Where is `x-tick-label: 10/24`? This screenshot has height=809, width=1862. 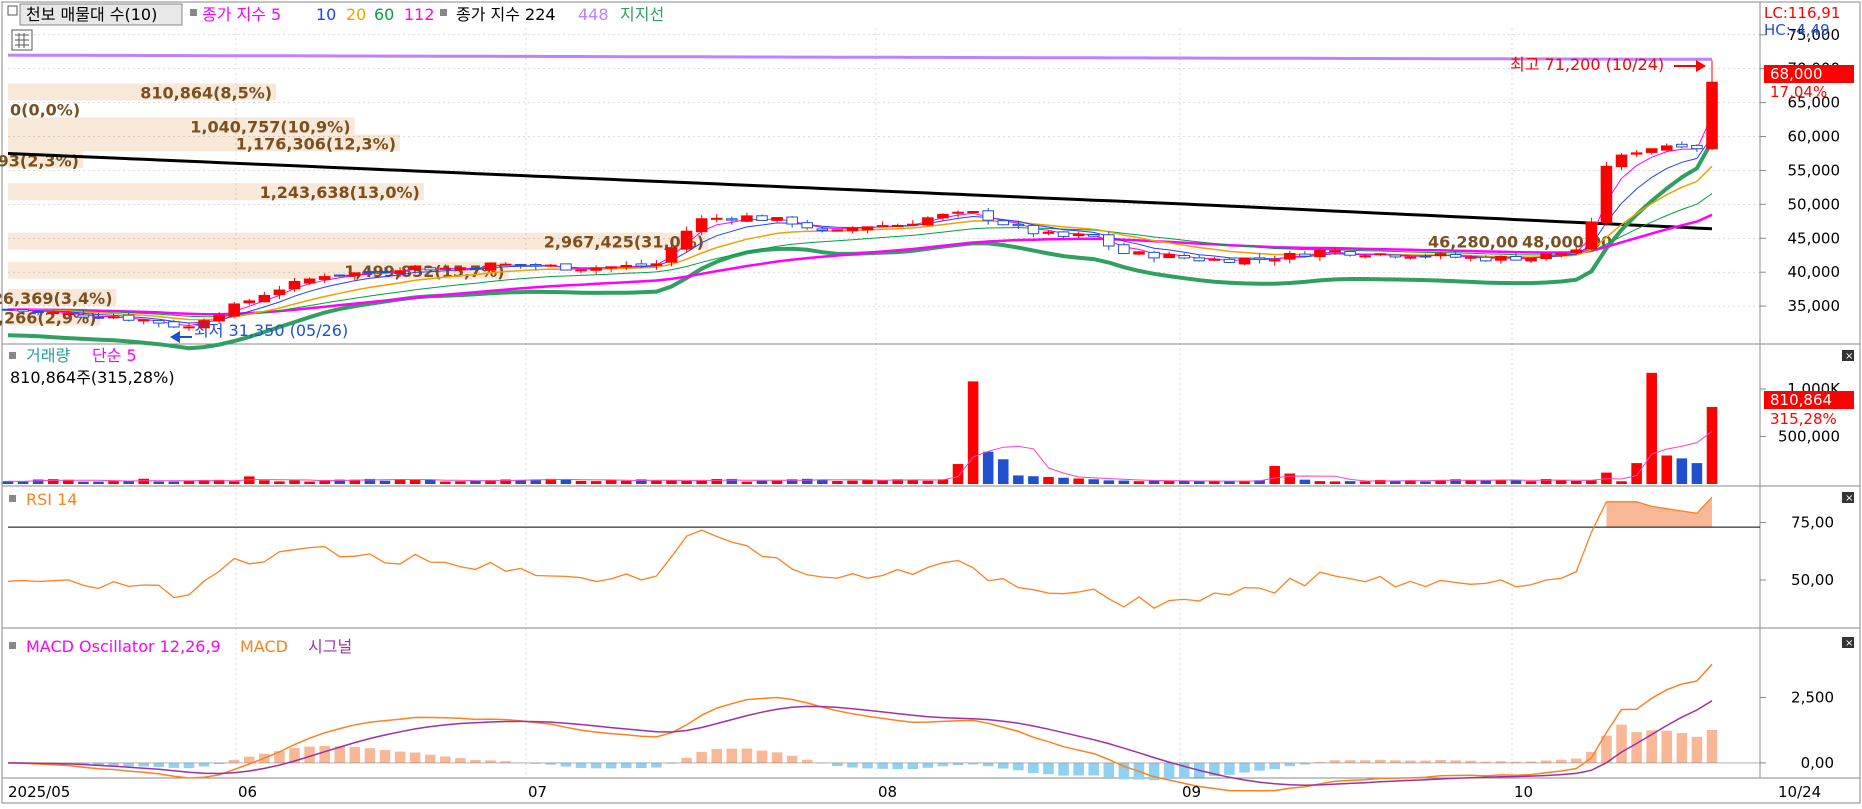 x-tick-label: 10/24 is located at coordinates (1799, 792).